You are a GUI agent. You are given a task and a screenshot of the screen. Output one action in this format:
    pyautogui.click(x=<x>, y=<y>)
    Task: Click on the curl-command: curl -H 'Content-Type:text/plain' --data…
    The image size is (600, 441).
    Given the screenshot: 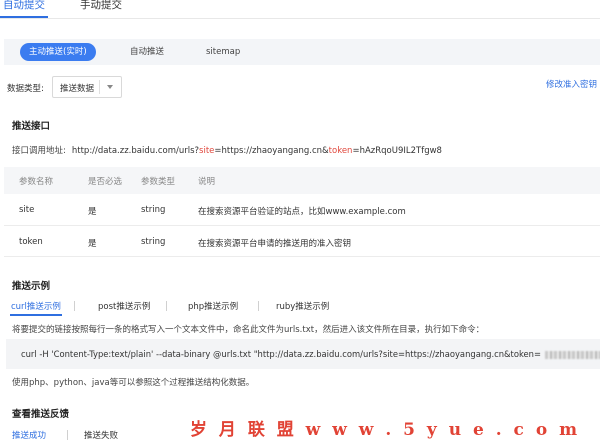 What is the action you would take?
    pyautogui.click(x=310, y=354)
    